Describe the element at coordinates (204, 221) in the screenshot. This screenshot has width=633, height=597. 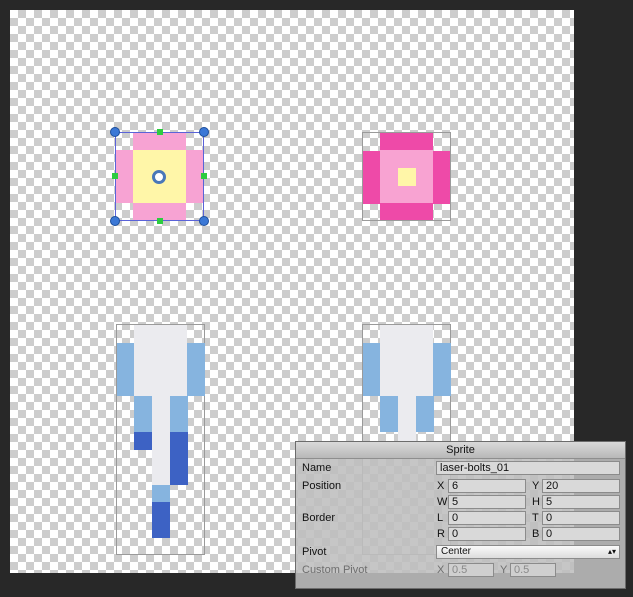
I see `resize-handle-bottom-right` at that location.